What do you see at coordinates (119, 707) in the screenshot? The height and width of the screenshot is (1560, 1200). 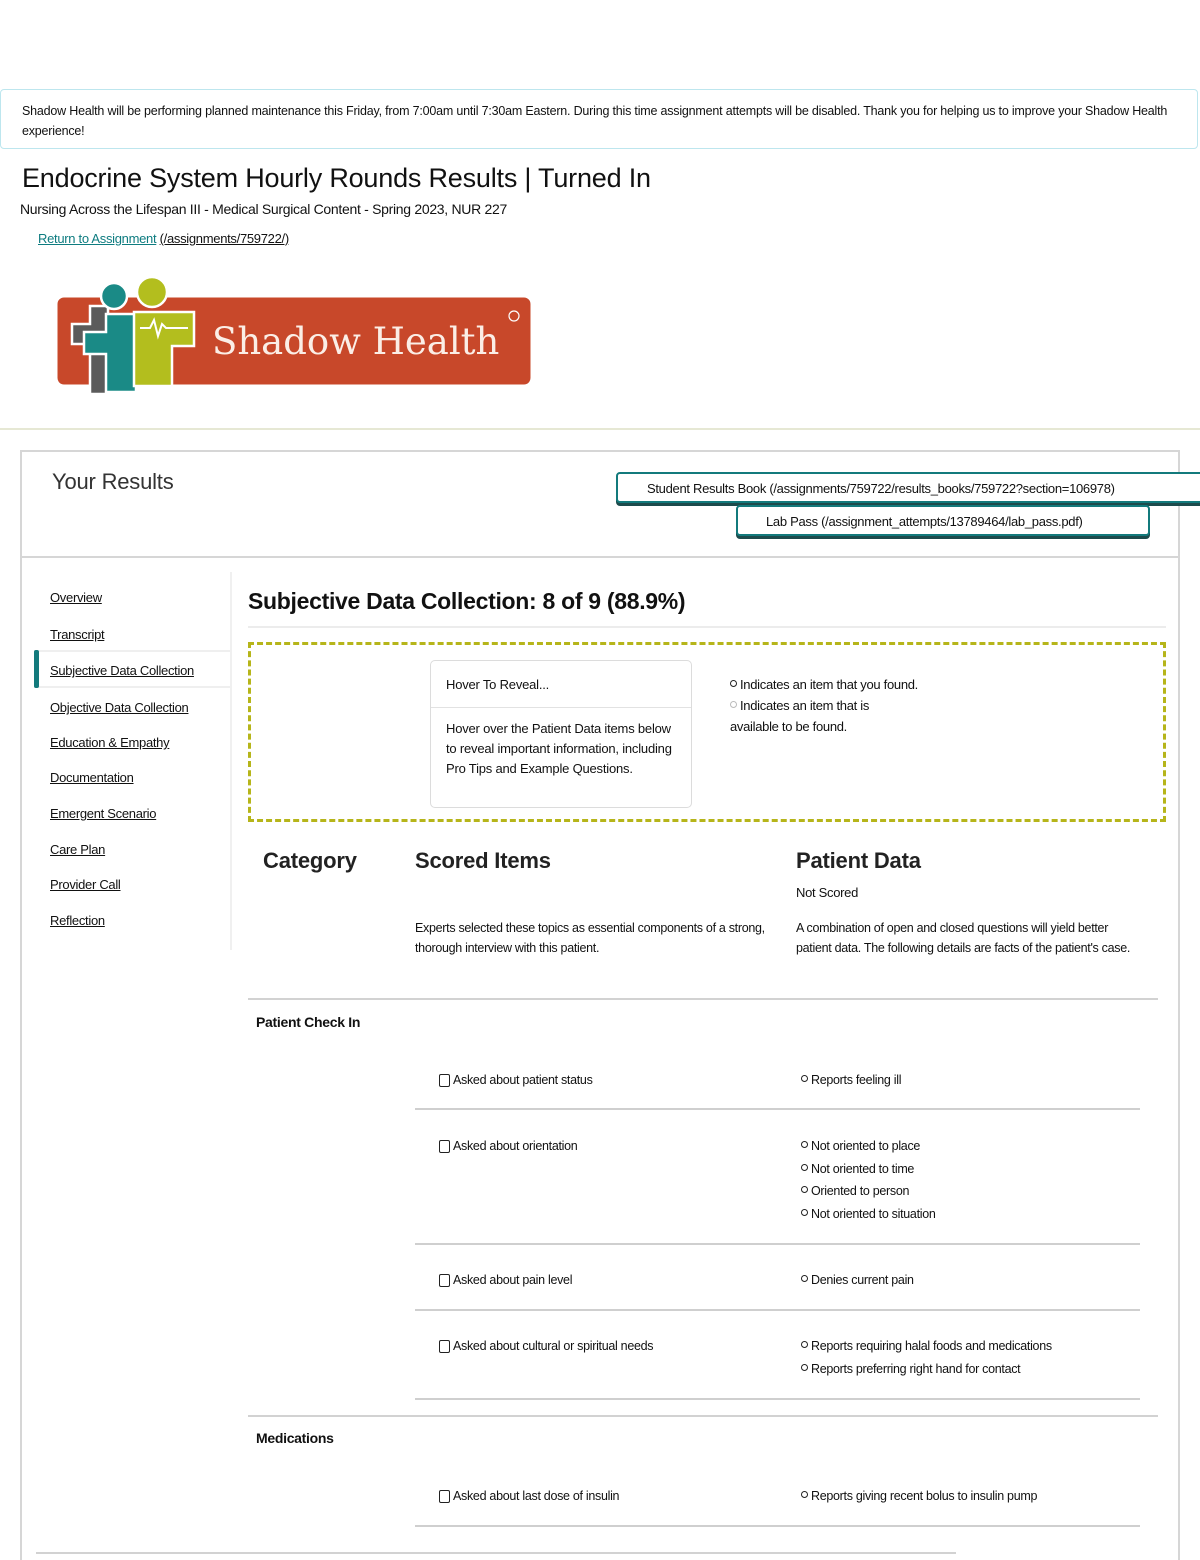 I see `sidebar-item-objective-data-collection: Objective Data Collection` at bounding box center [119, 707].